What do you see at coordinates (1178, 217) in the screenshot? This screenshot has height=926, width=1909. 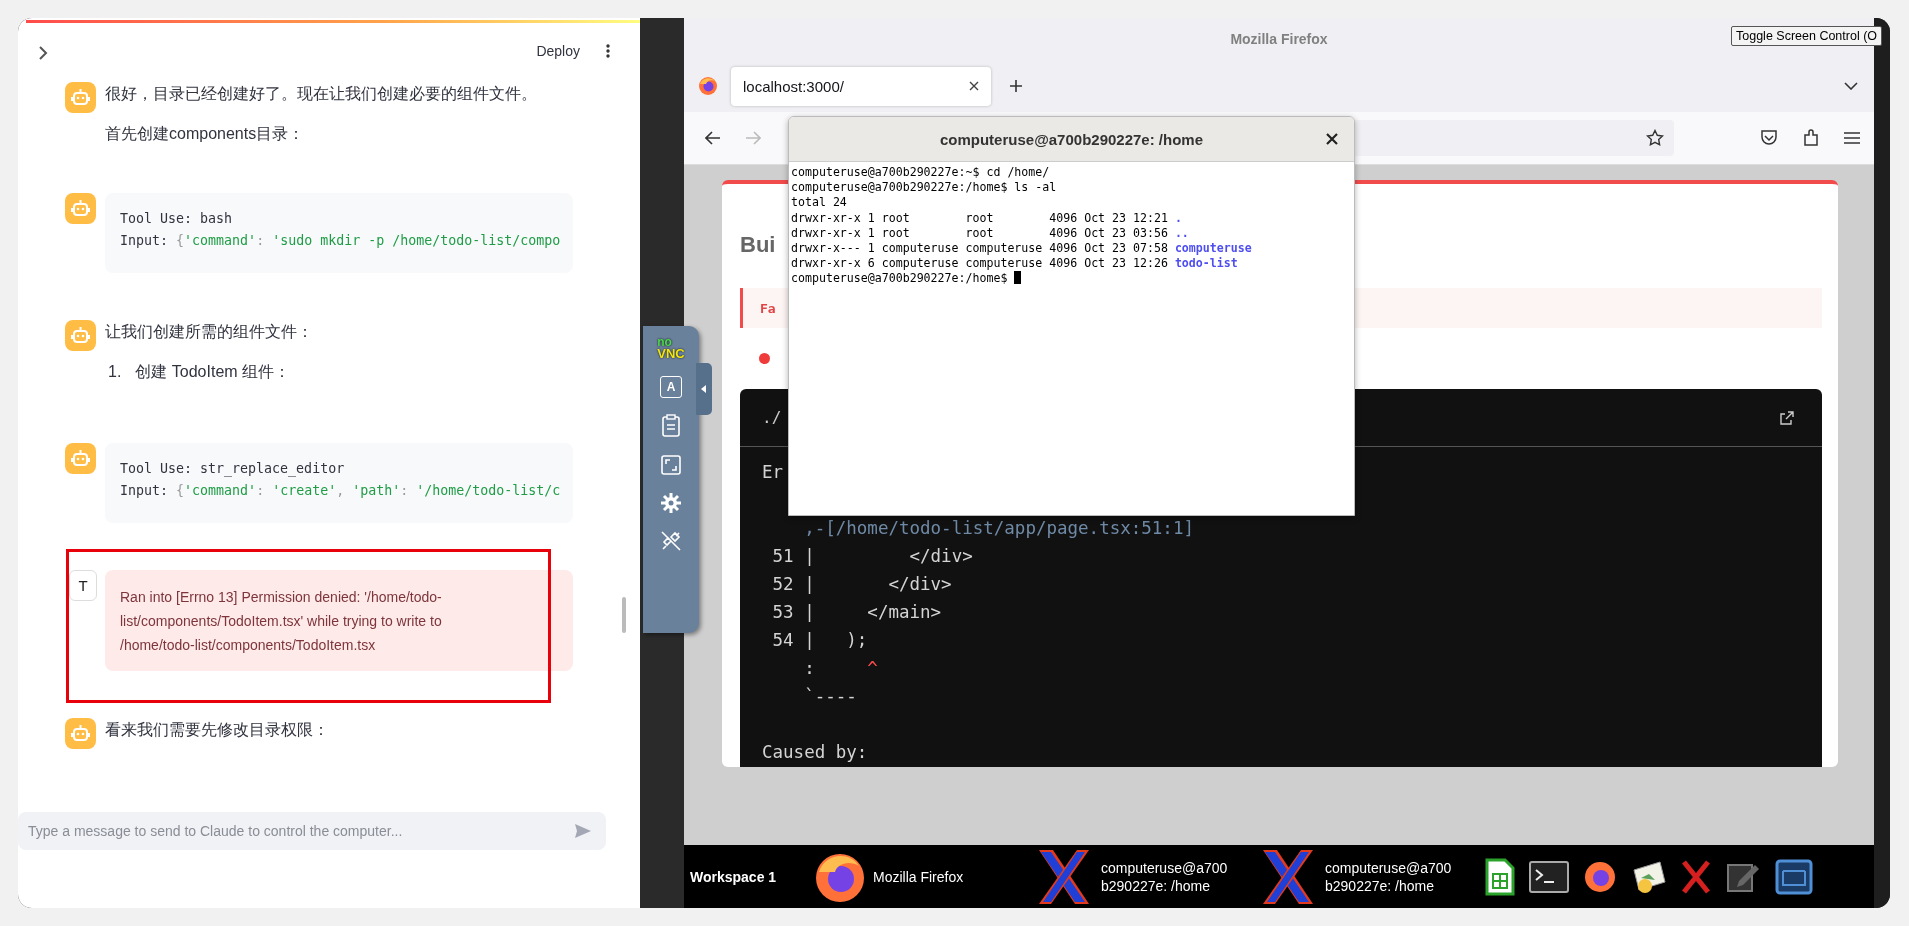 I see `directory-name: .` at bounding box center [1178, 217].